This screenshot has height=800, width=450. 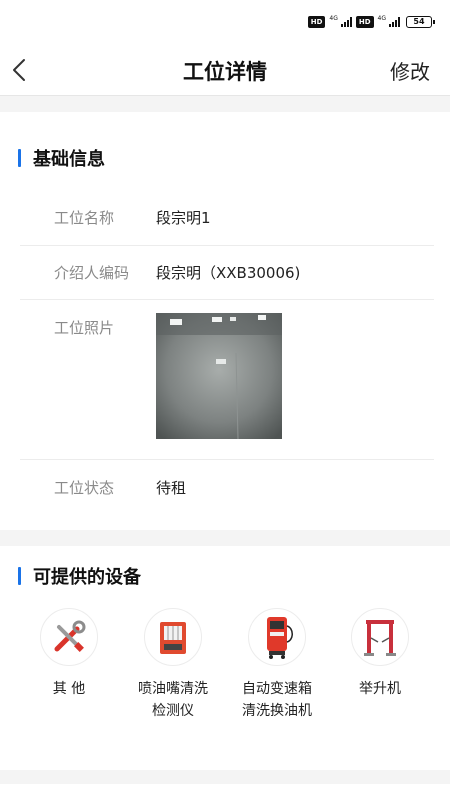 What do you see at coordinates (280, 638) in the screenshot?
I see `transmission-oil-machine-icon` at bounding box center [280, 638].